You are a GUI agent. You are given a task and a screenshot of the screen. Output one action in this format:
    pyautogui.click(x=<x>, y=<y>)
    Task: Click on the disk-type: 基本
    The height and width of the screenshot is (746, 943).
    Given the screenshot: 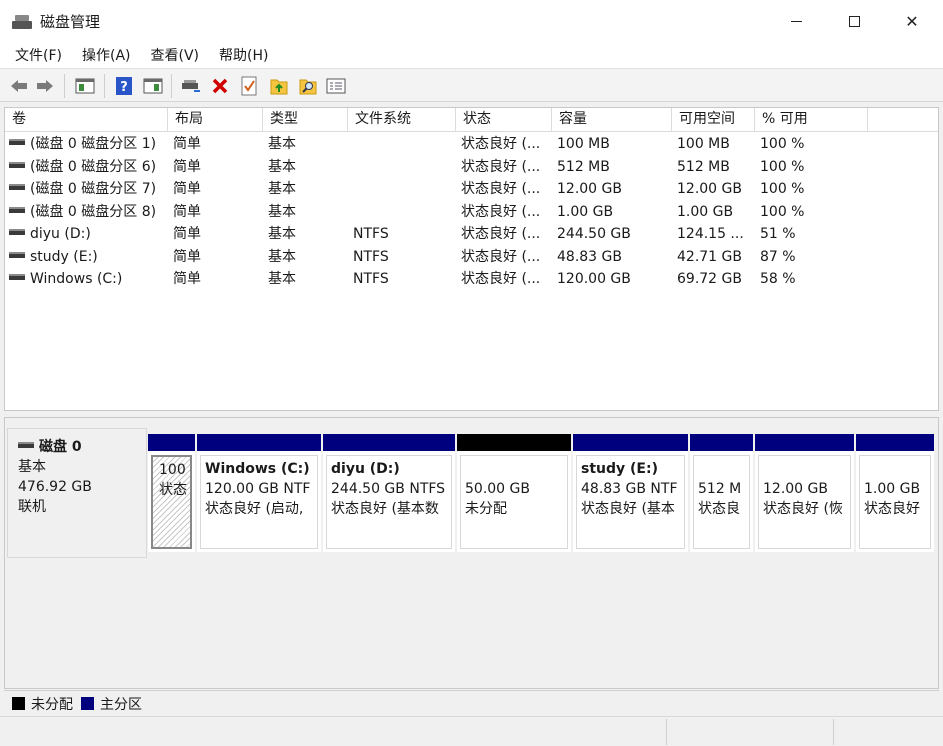 What is the action you would take?
    pyautogui.click(x=32, y=467)
    